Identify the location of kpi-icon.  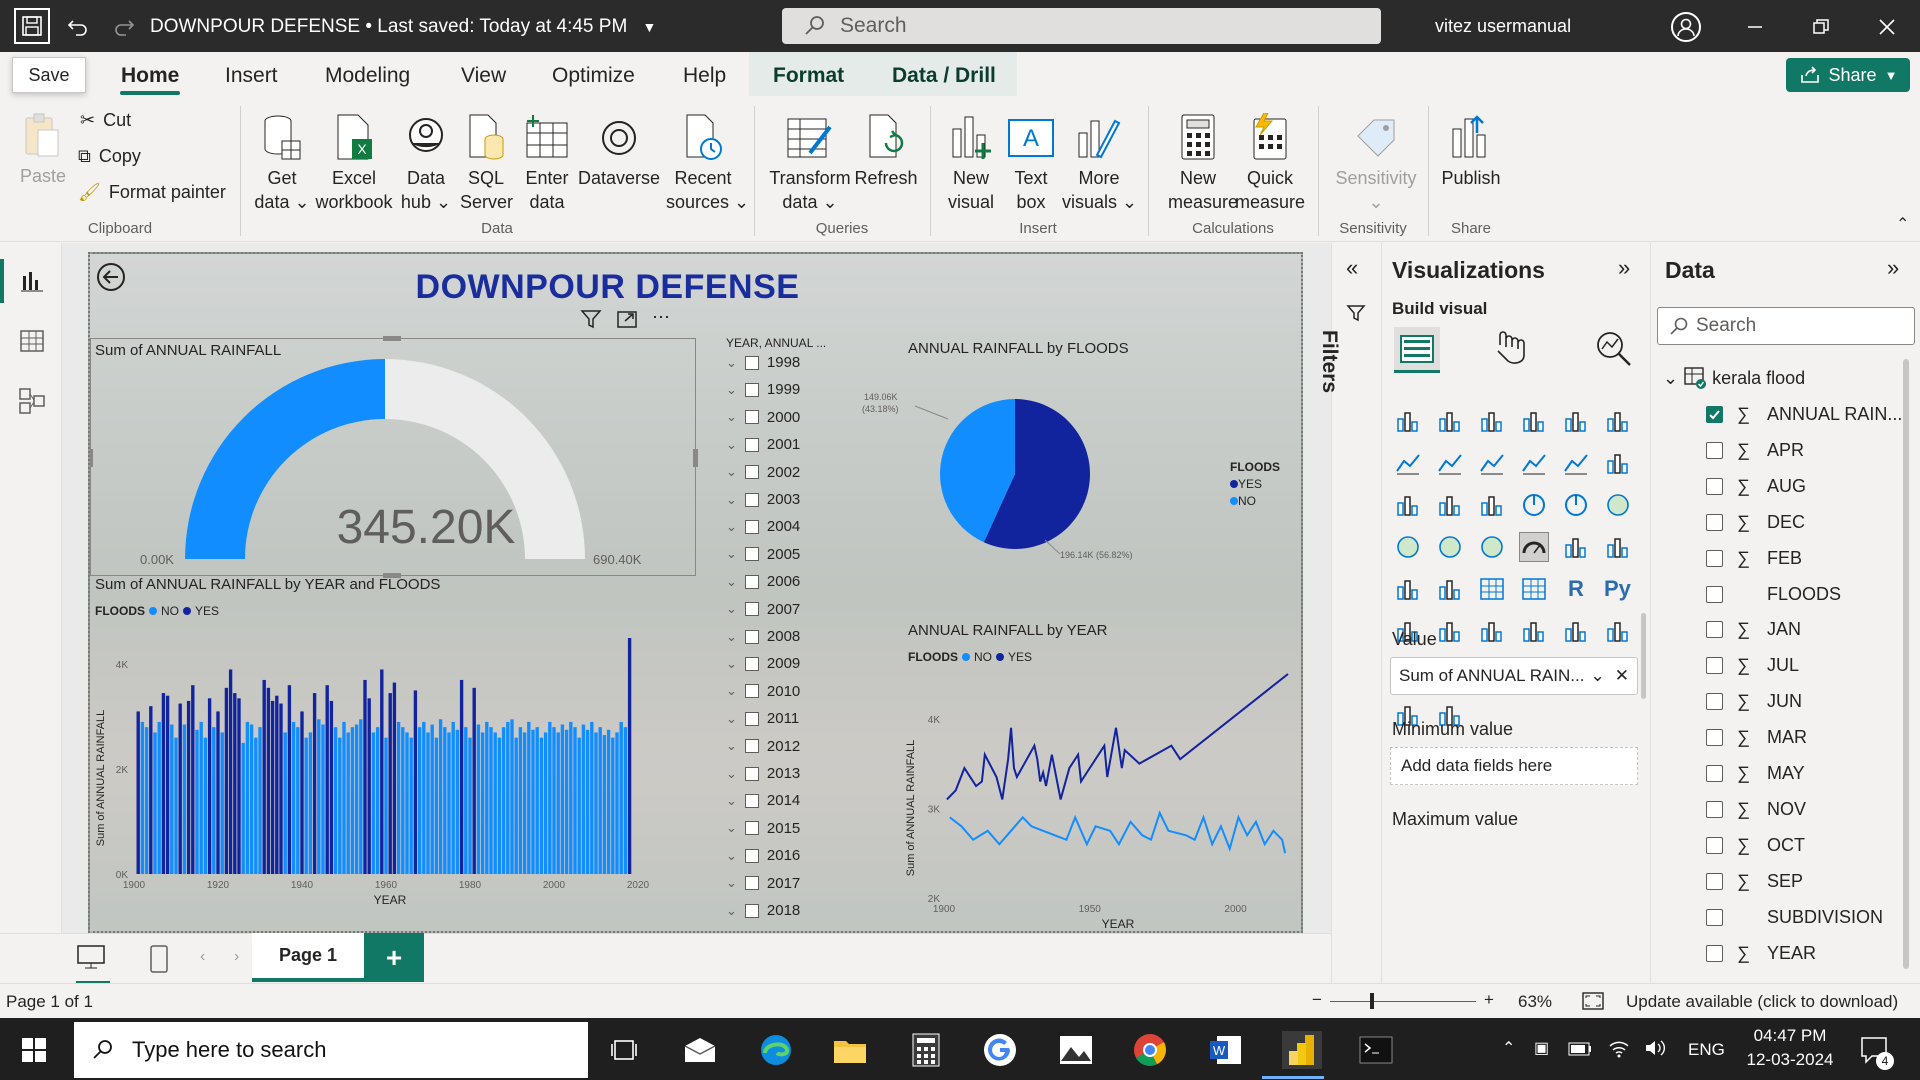
(1408, 589).